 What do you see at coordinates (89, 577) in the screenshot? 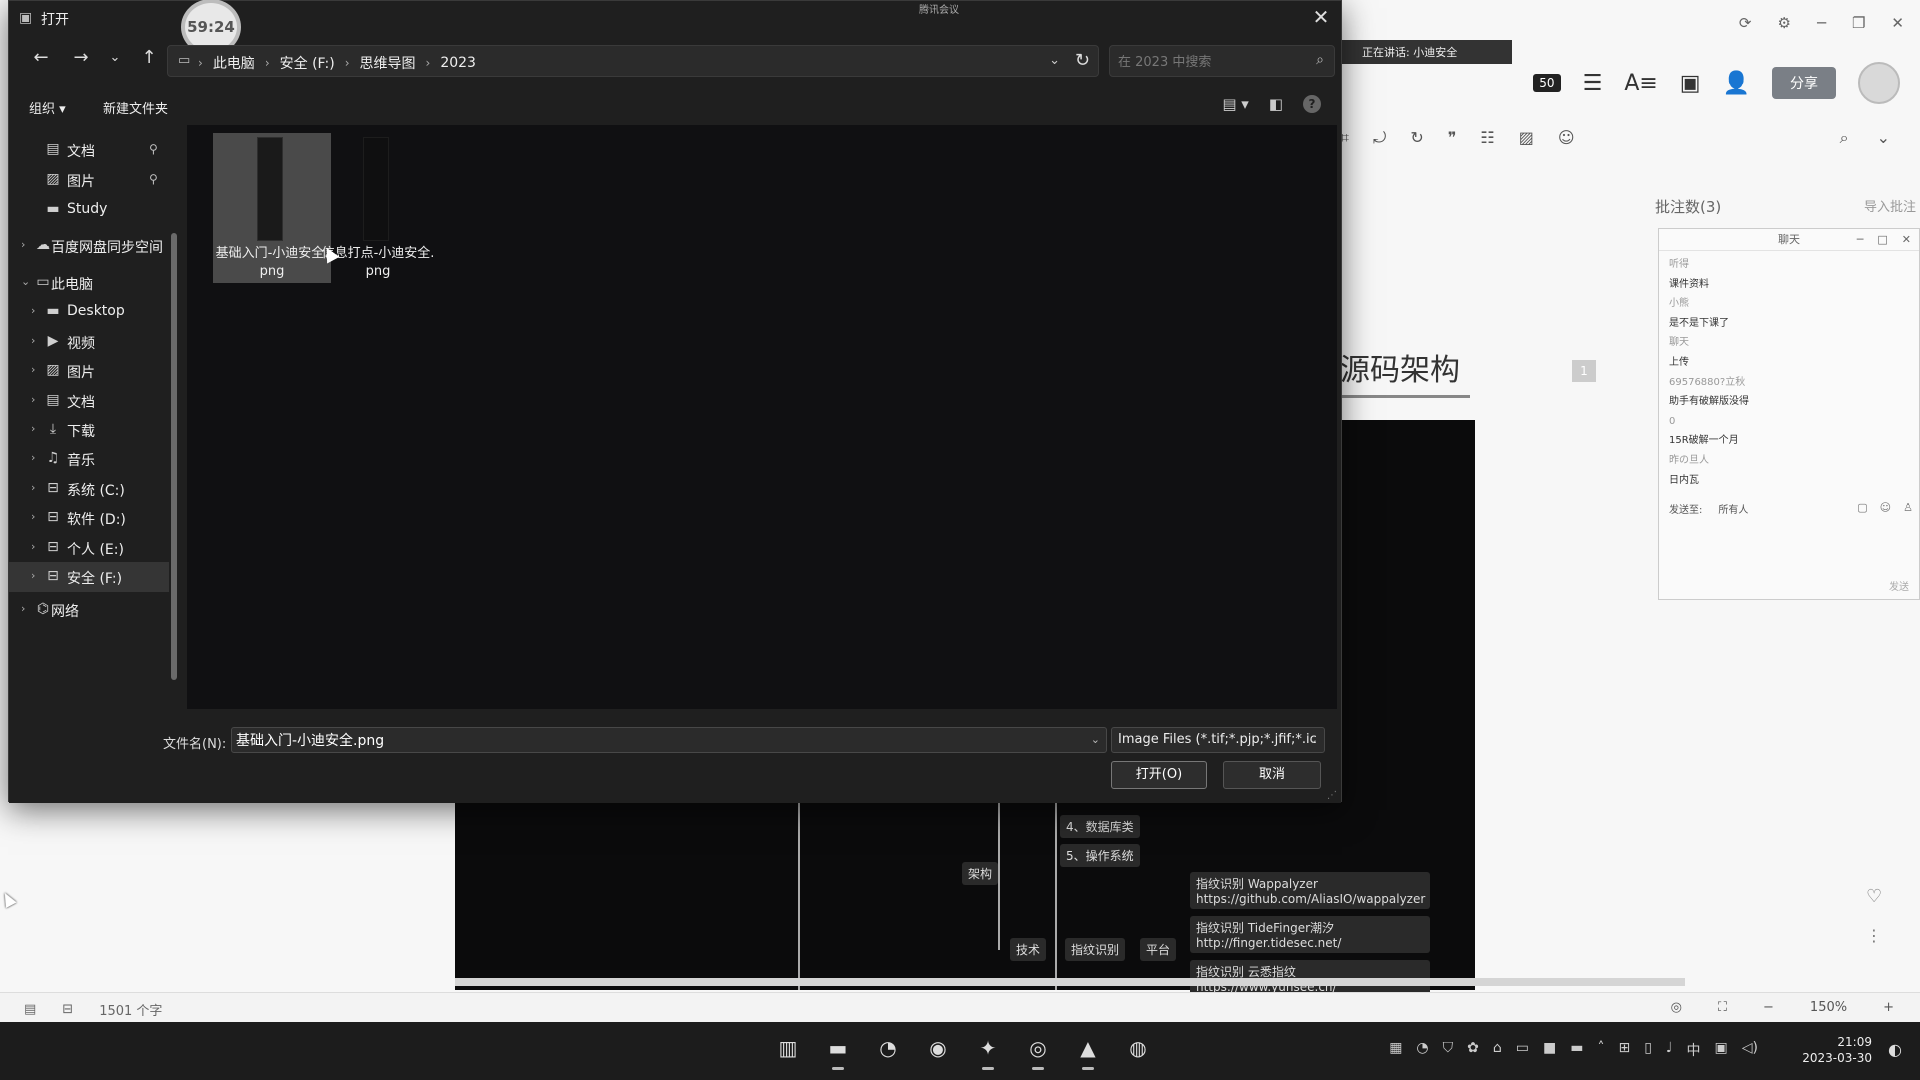
I see `nav-item: › ⊟ 安全 (F:)` at bounding box center [89, 577].